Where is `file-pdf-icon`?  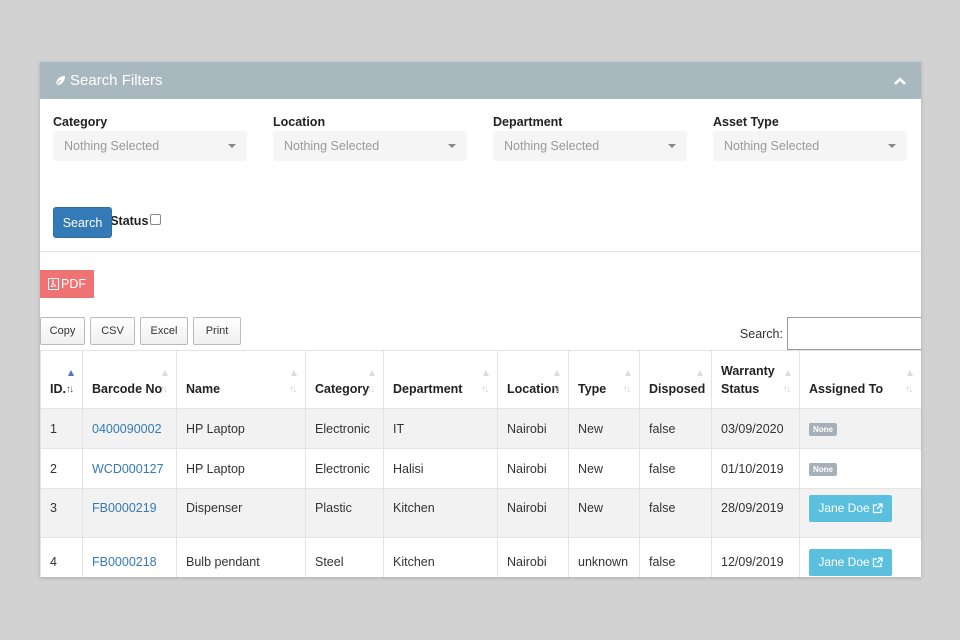
file-pdf-icon is located at coordinates (53, 284).